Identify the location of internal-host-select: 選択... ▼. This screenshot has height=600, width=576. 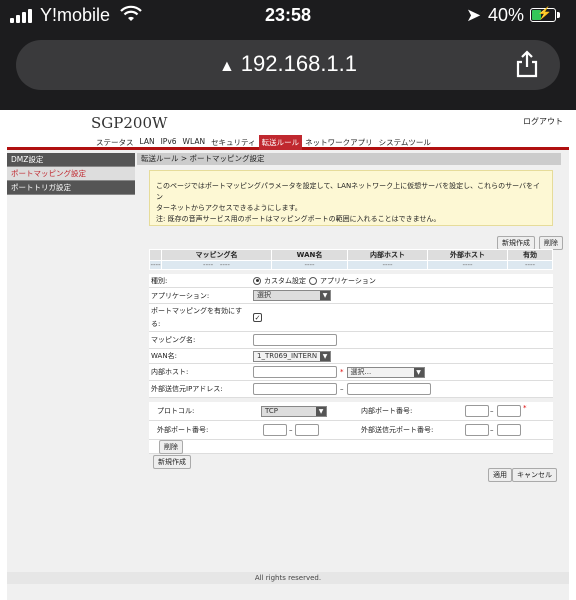
(385, 372).